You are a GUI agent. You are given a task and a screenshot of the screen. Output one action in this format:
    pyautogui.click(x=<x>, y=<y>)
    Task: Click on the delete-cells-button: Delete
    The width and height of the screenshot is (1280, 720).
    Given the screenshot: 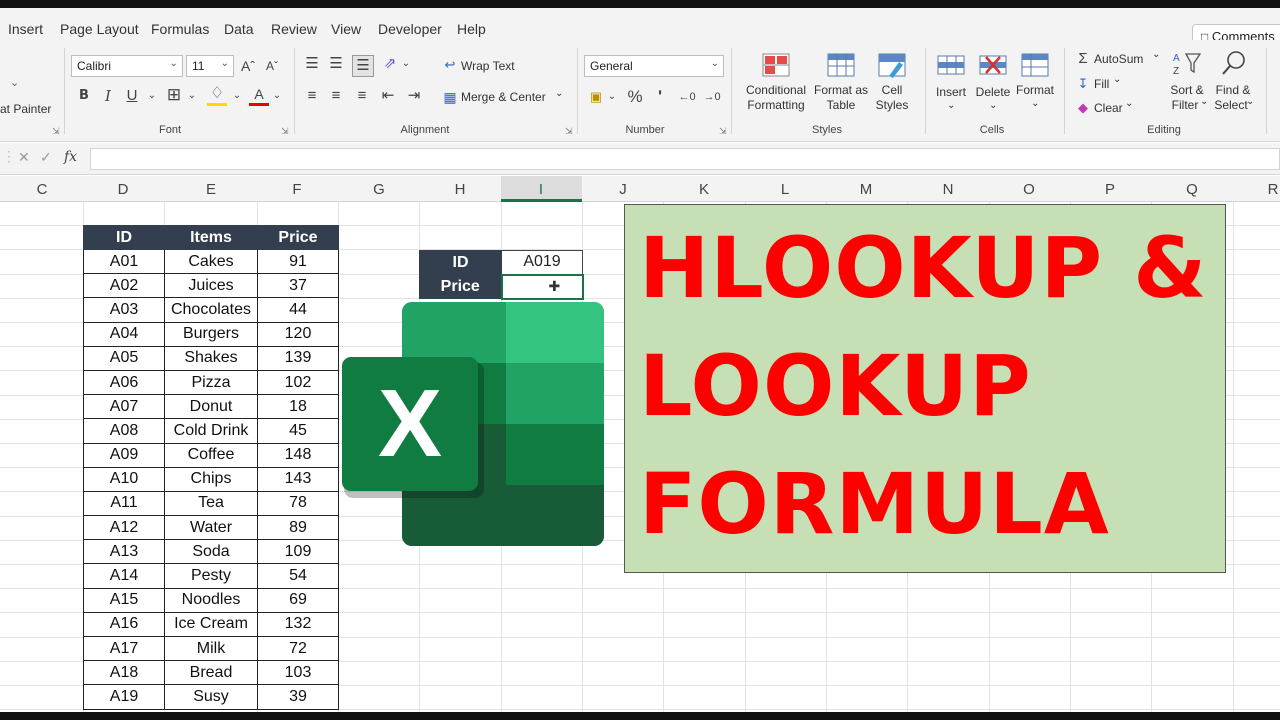 What is the action you would take?
    pyautogui.click(x=993, y=92)
    